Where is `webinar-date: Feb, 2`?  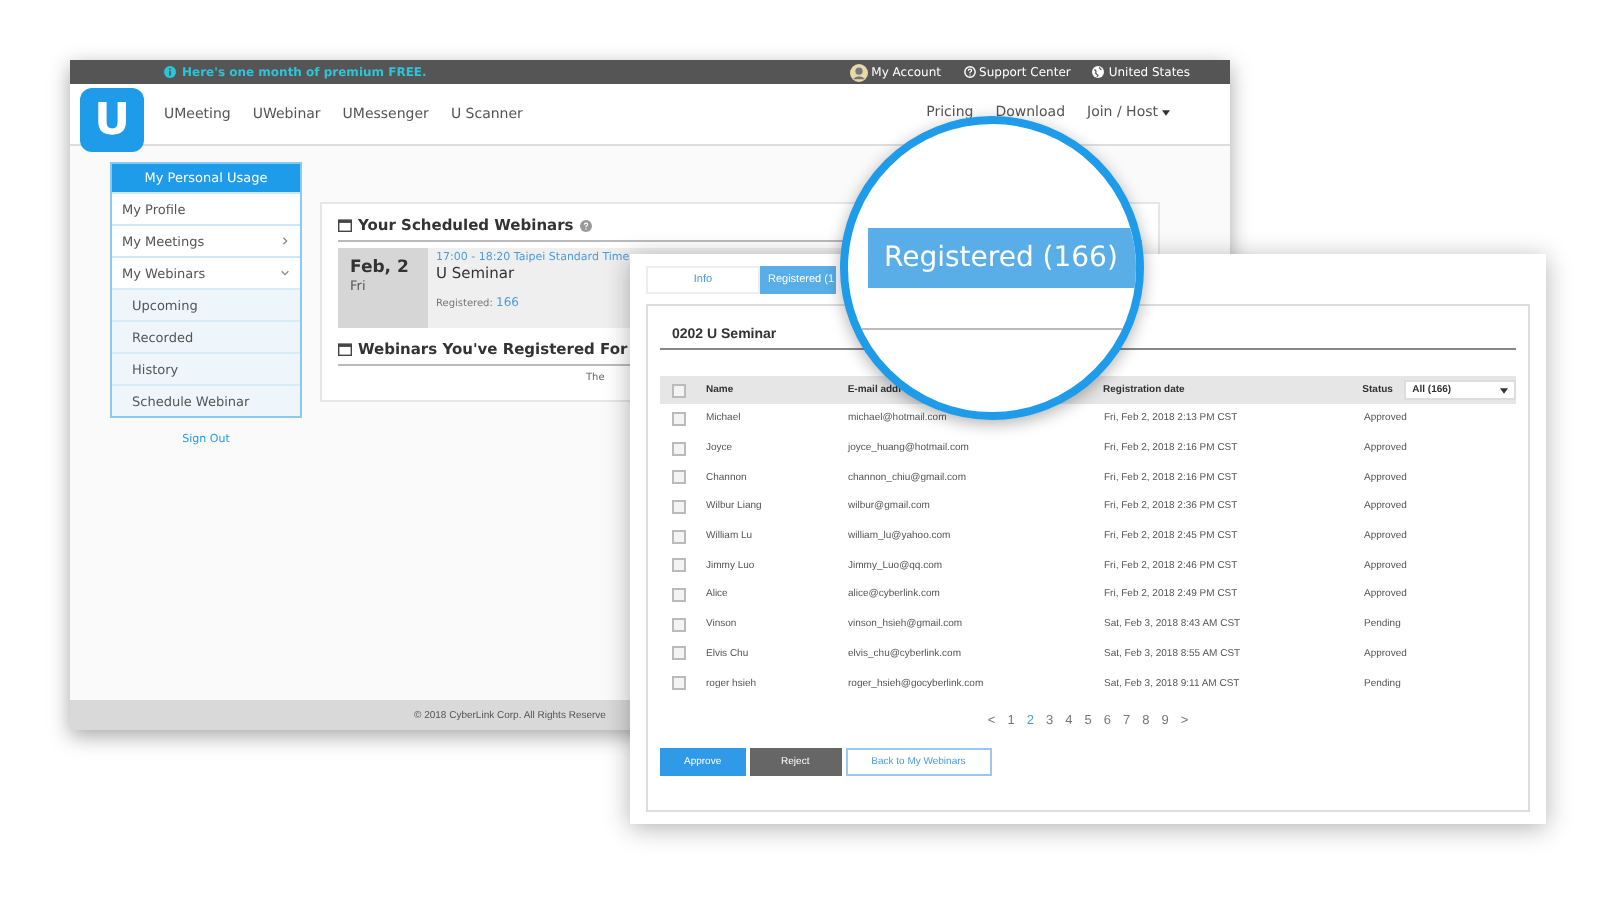 webinar-date: Feb, 2 is located at coordinates (380, 268).